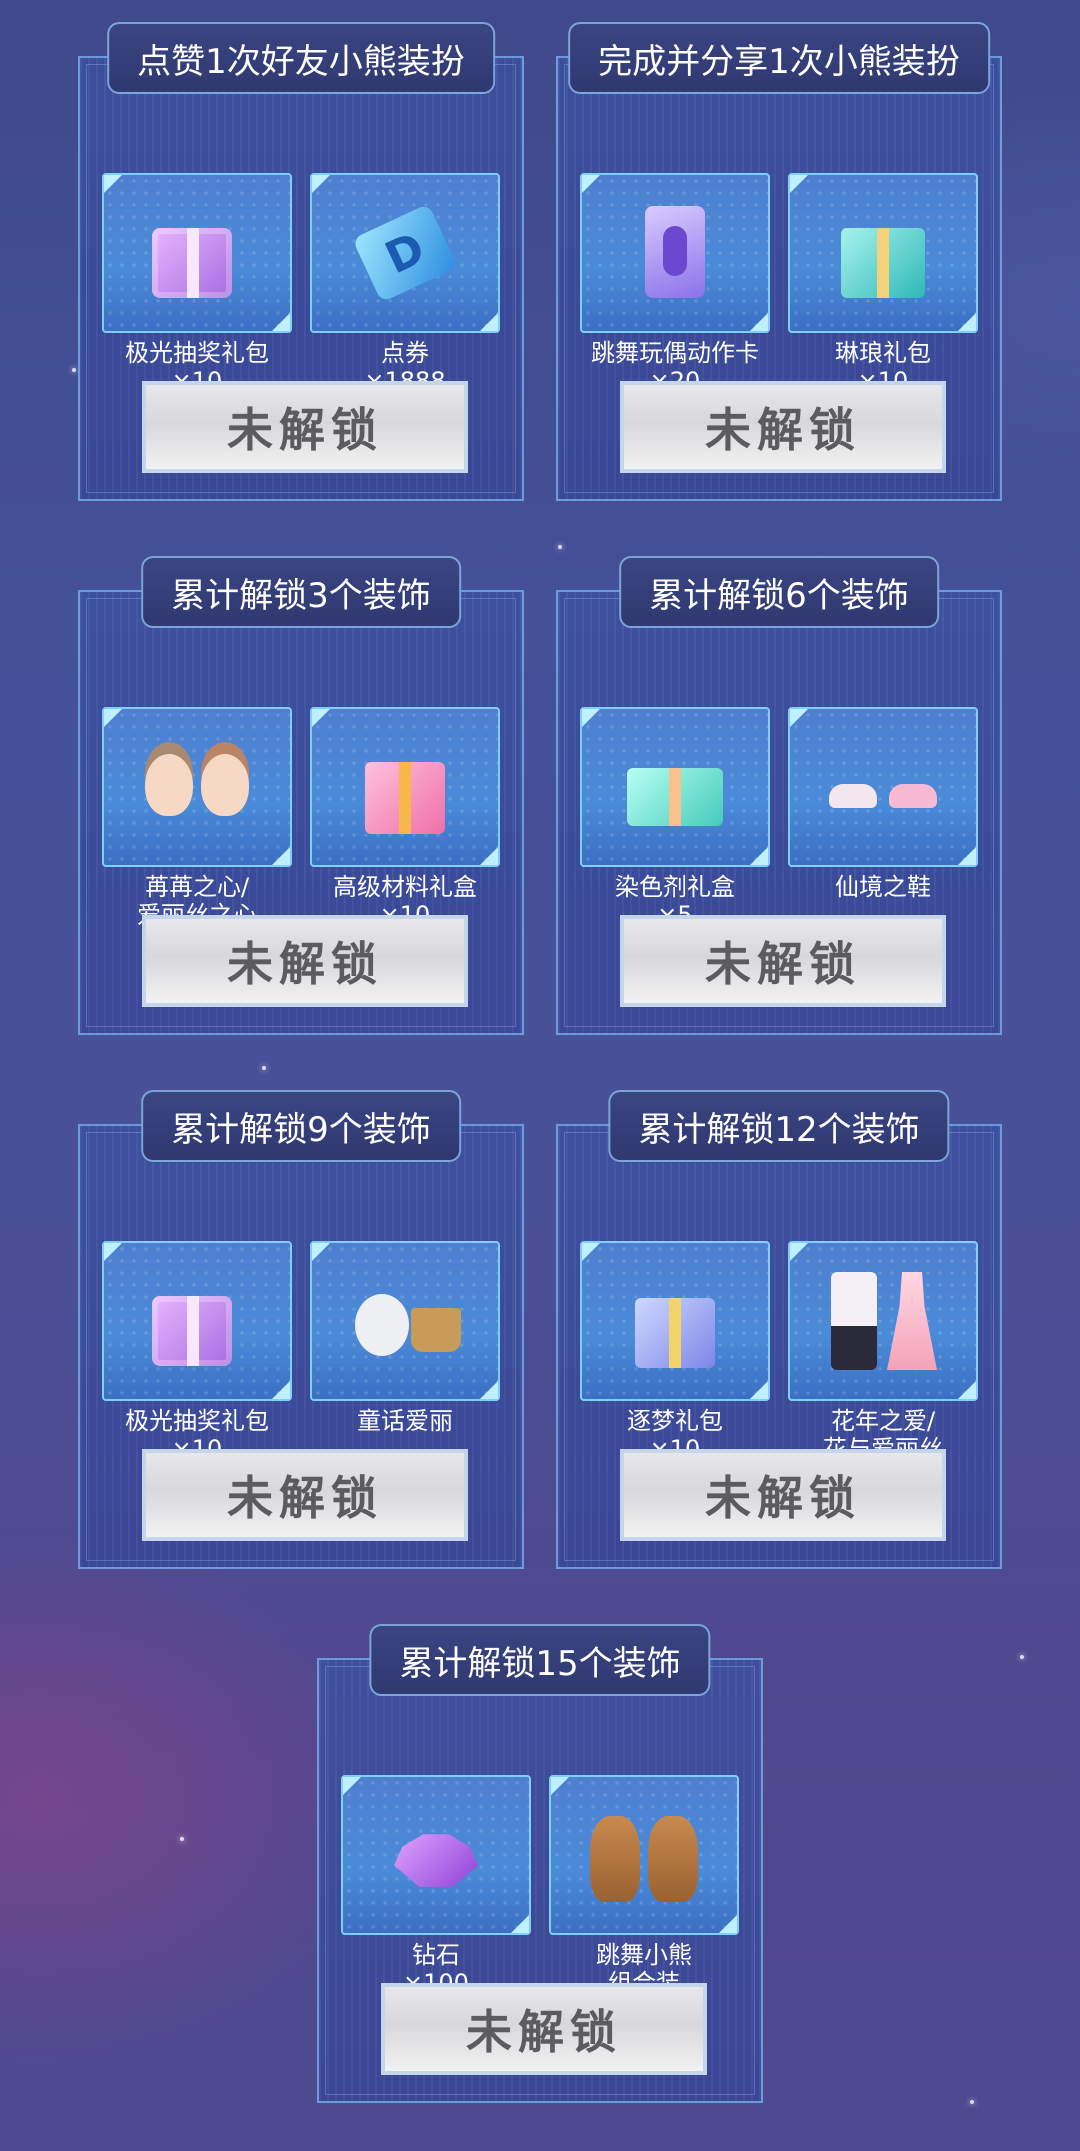 The image size is (1080, 2151). I want to click on reward-panel: 点赞1次好友小熊装扮 极光抽奖礼包×10 点券×1888 未解锁, so click(301, 261).